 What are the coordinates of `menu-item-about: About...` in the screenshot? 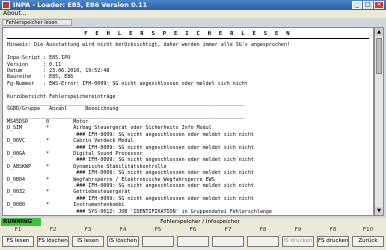 It's located at (14, 13).